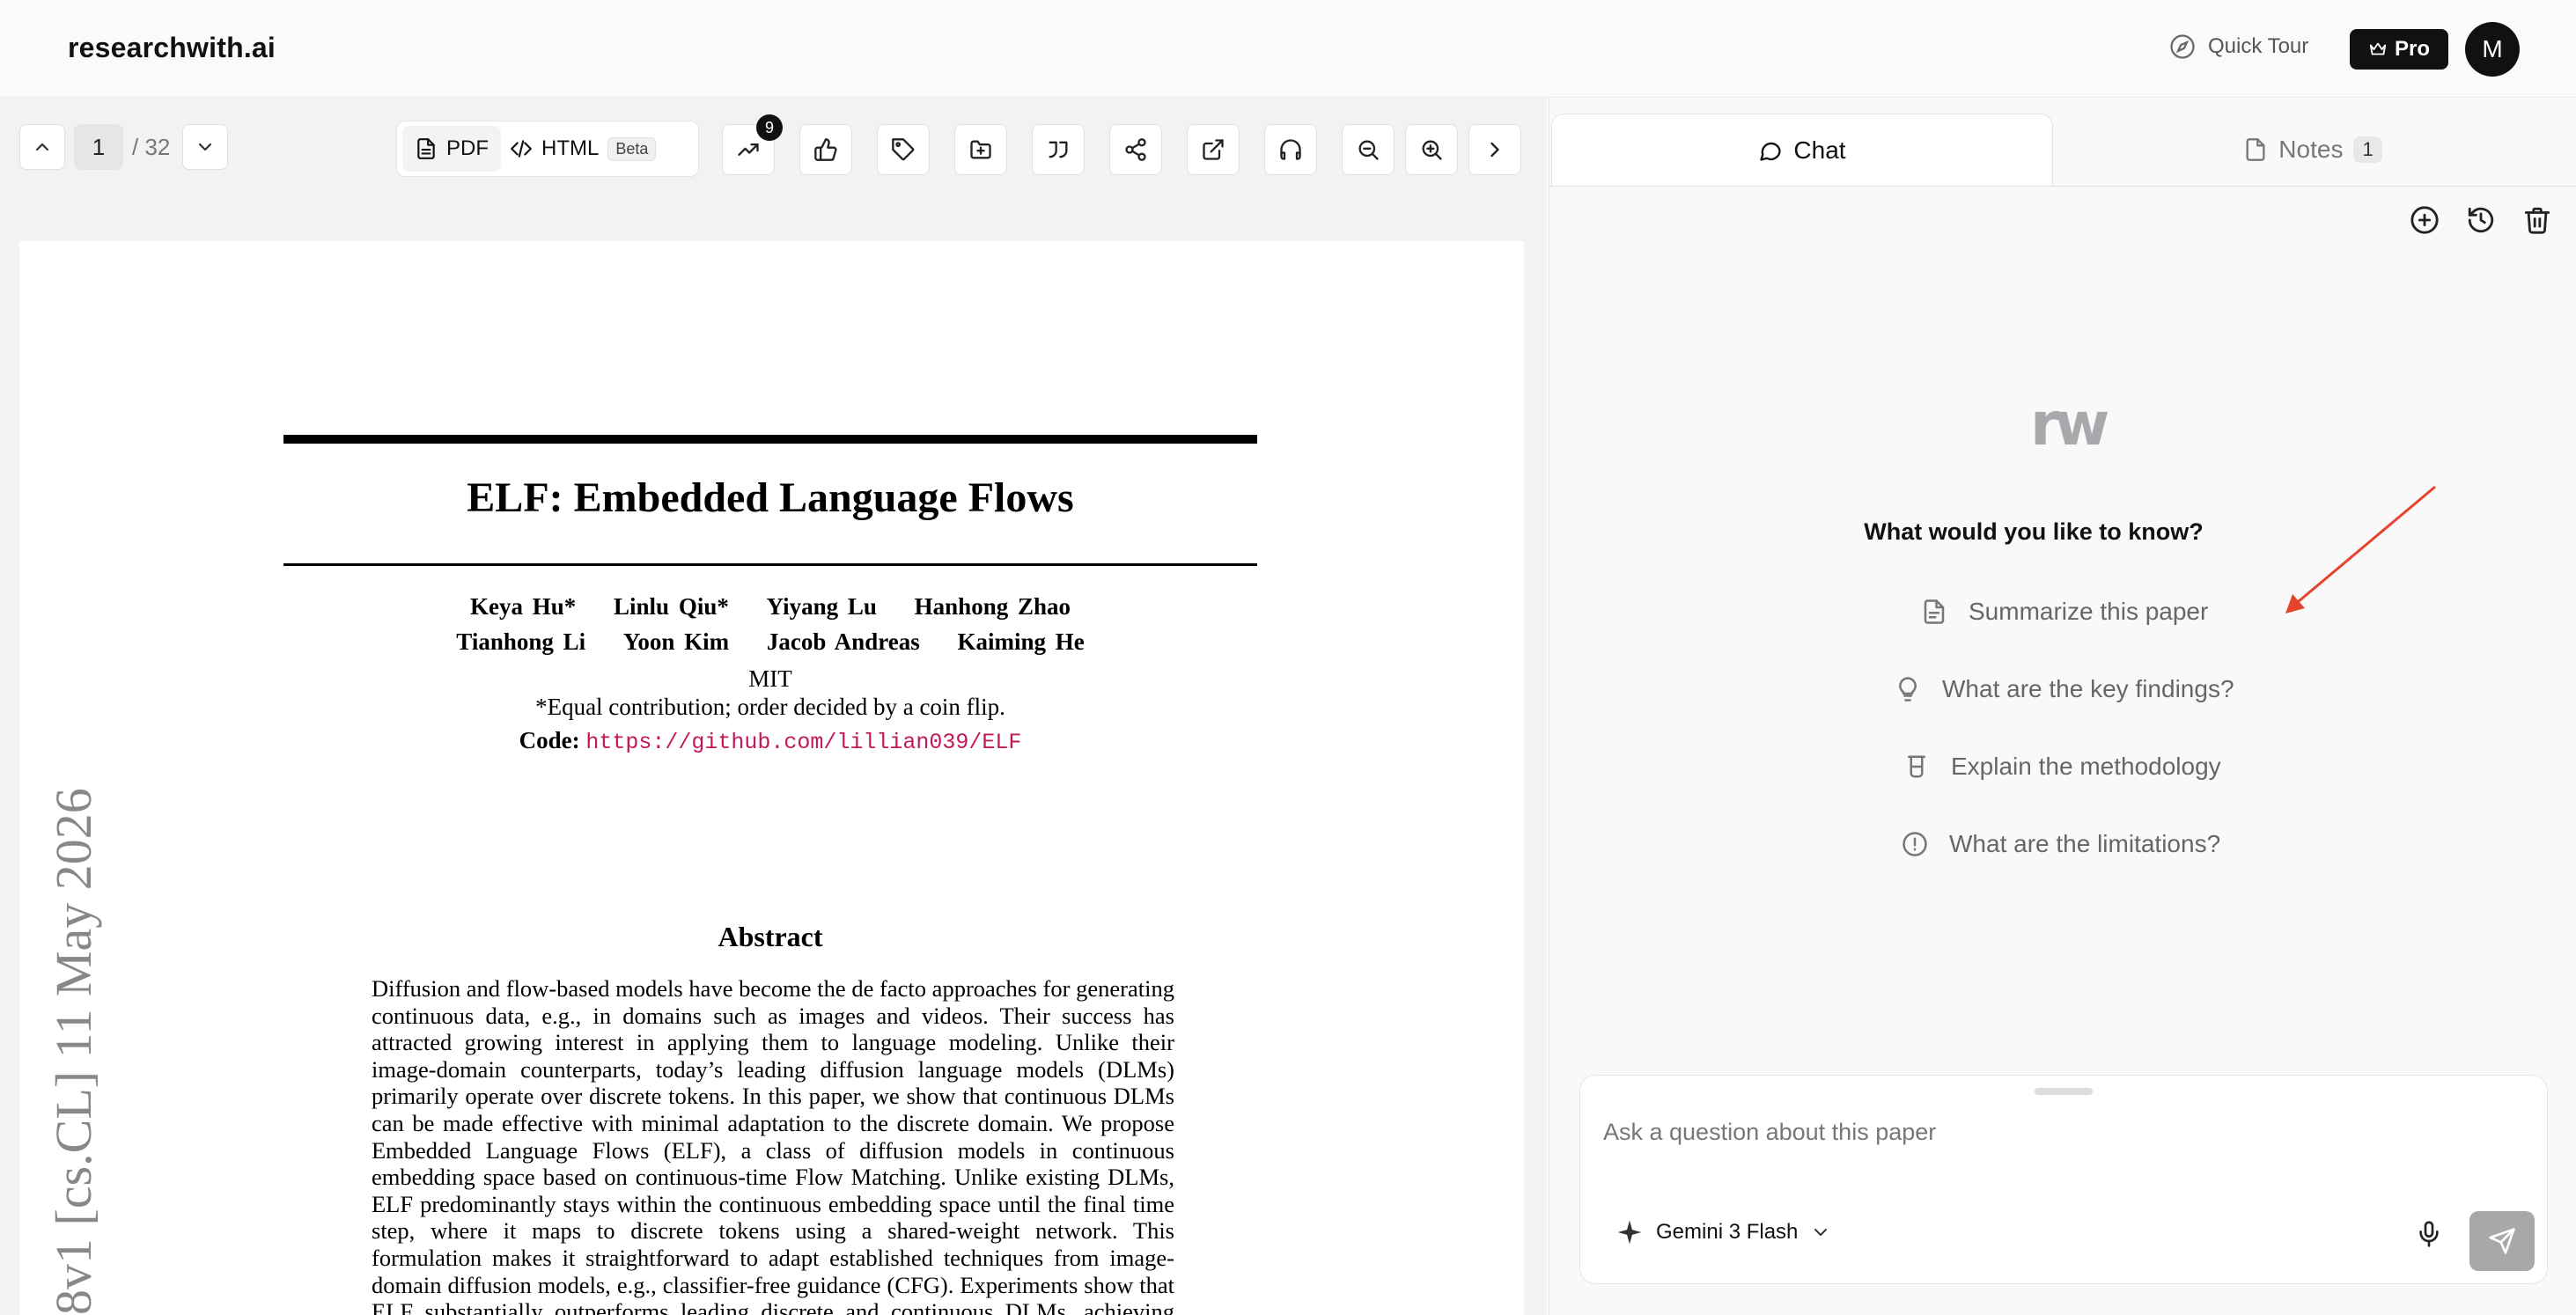 This screenshot has height=1315, width=2576. I want to click on code-line: Code: https://github.com/lillian039/ELF, so click(770, 741).